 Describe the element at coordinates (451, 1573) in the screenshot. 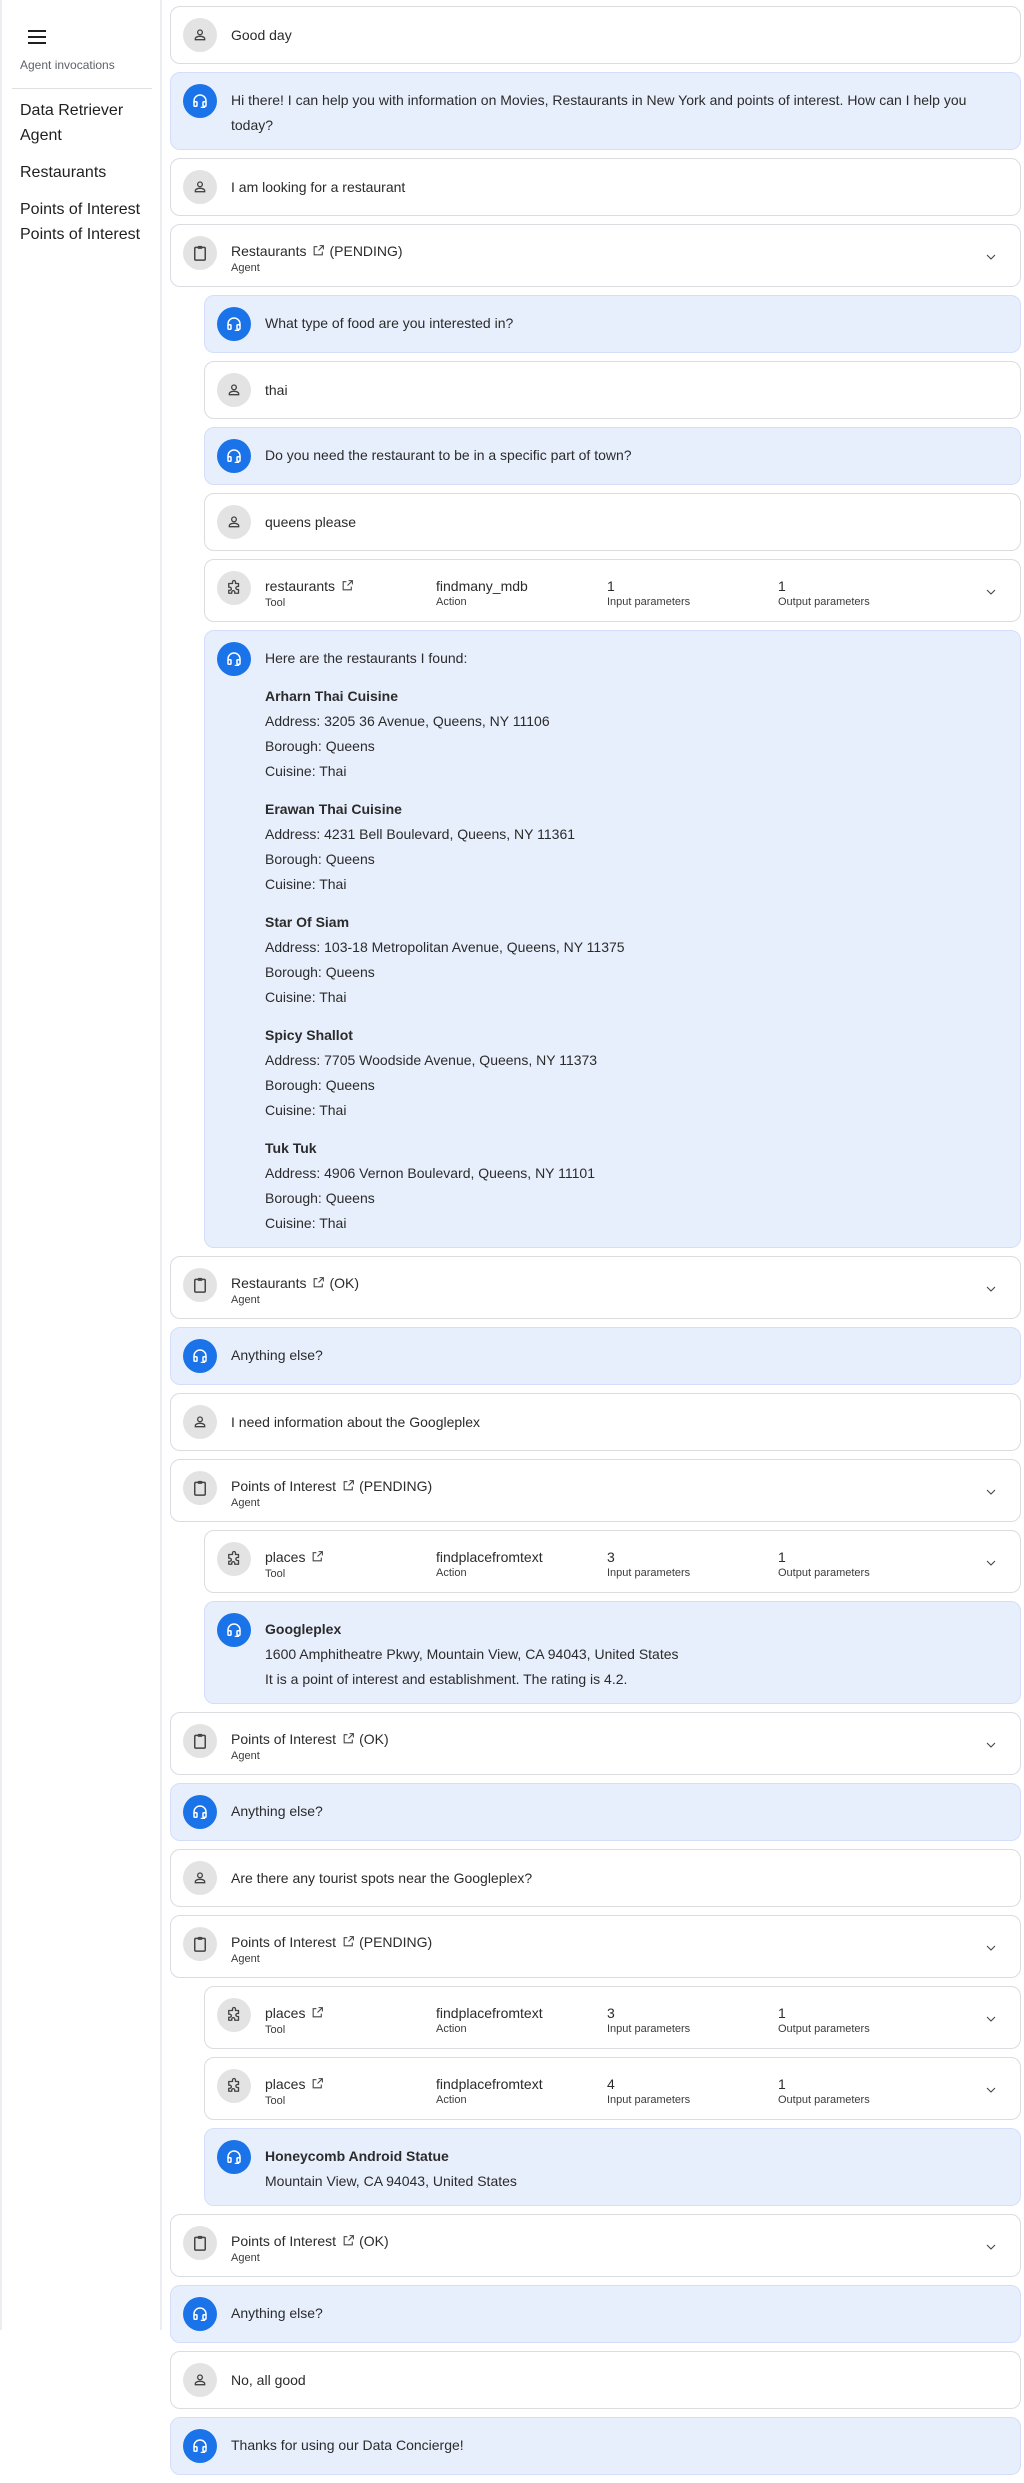

I see `tool-action-label: Action` at that location.